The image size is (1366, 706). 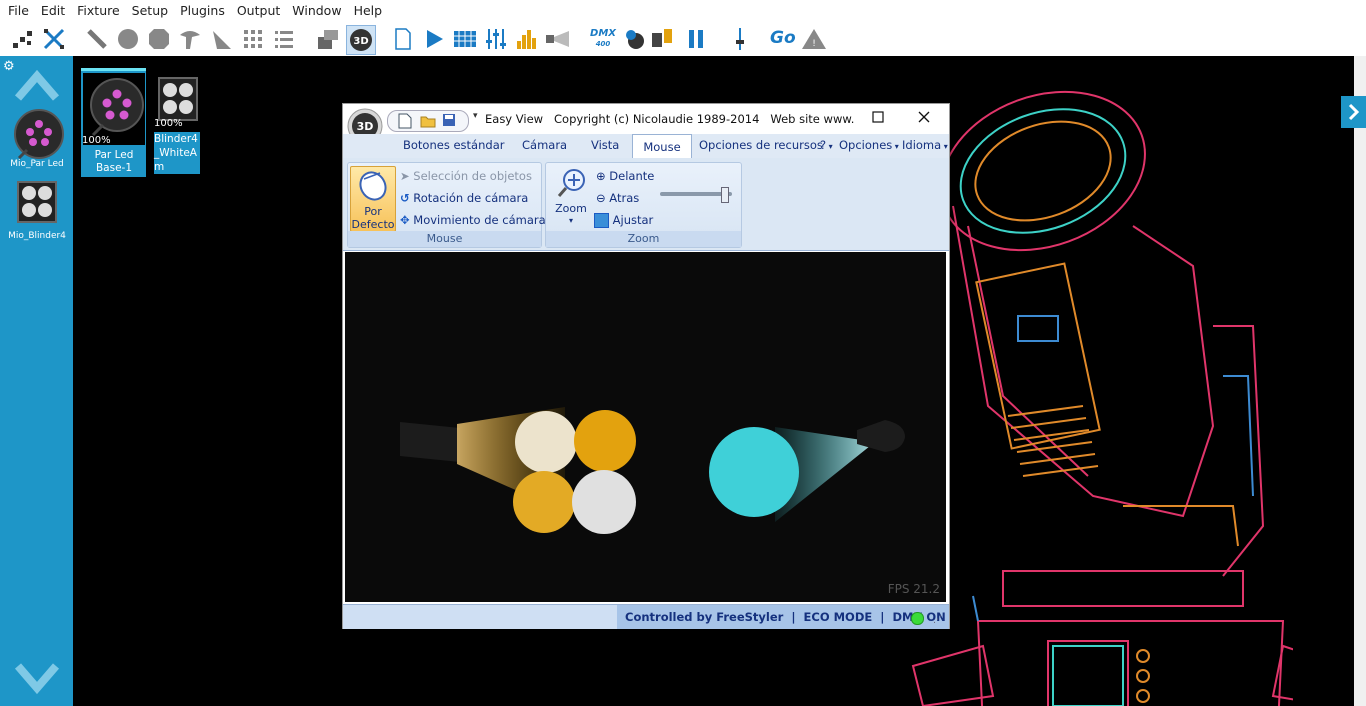 I want to click on menu-window: Window, so click(x=316, y=11).